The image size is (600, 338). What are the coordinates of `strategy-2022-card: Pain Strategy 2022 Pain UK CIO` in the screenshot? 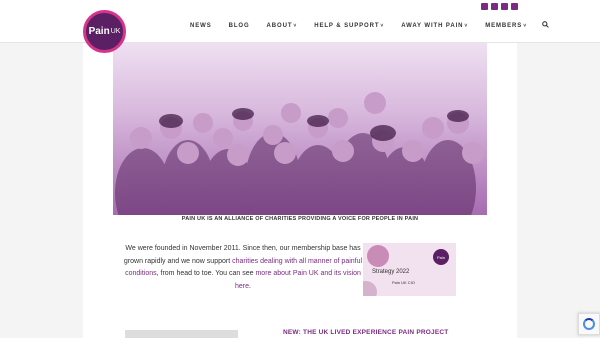 It's located at (409, 269).